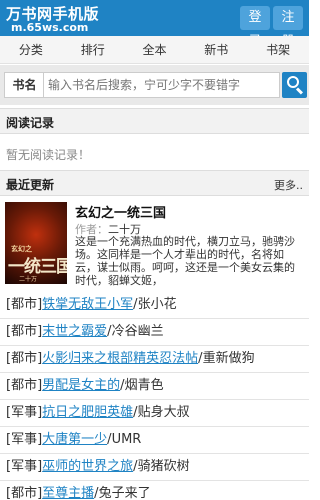 The height and width of the screenshot is (500, 320). Describe the element at coordinates (74, 331) in the screenshot. I see `book-title-link: 末世之霸爱` at that location.